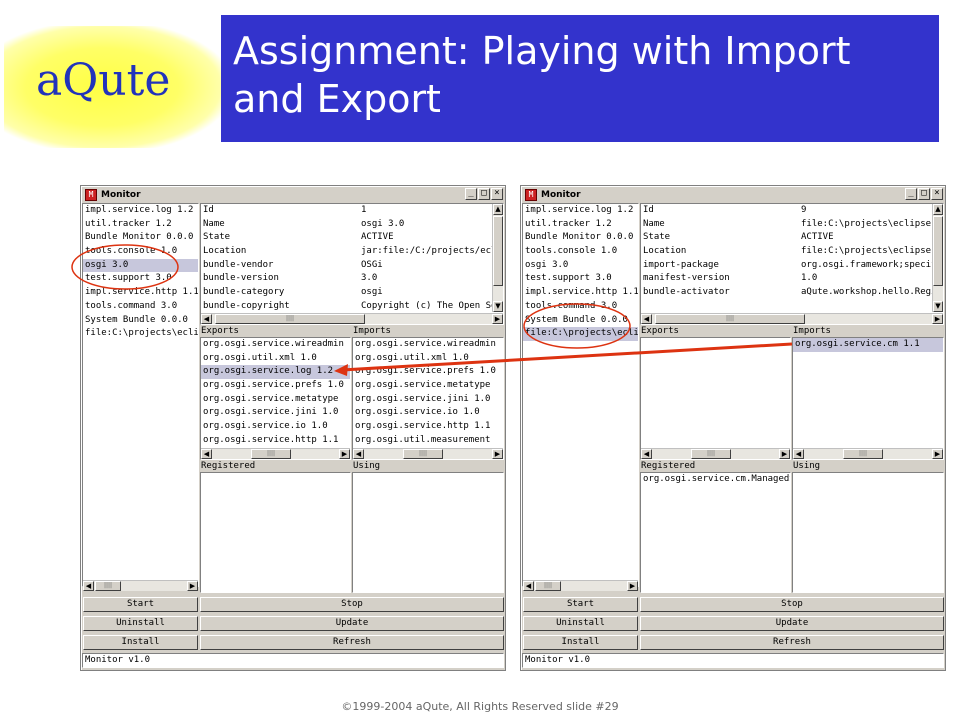  What do you see at coordinates (140, 279) in the screenshot?
I see `bundle-list-item: test.support 3.0` at bounding box center [140, 279].